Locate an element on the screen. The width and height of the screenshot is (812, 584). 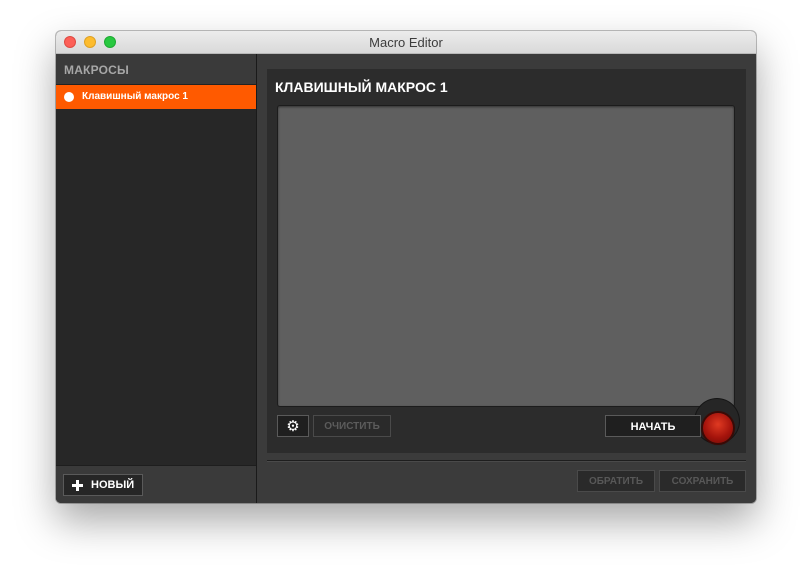
clear-button: ОЧИСТИТЬ is located at coordinates (352, 426).